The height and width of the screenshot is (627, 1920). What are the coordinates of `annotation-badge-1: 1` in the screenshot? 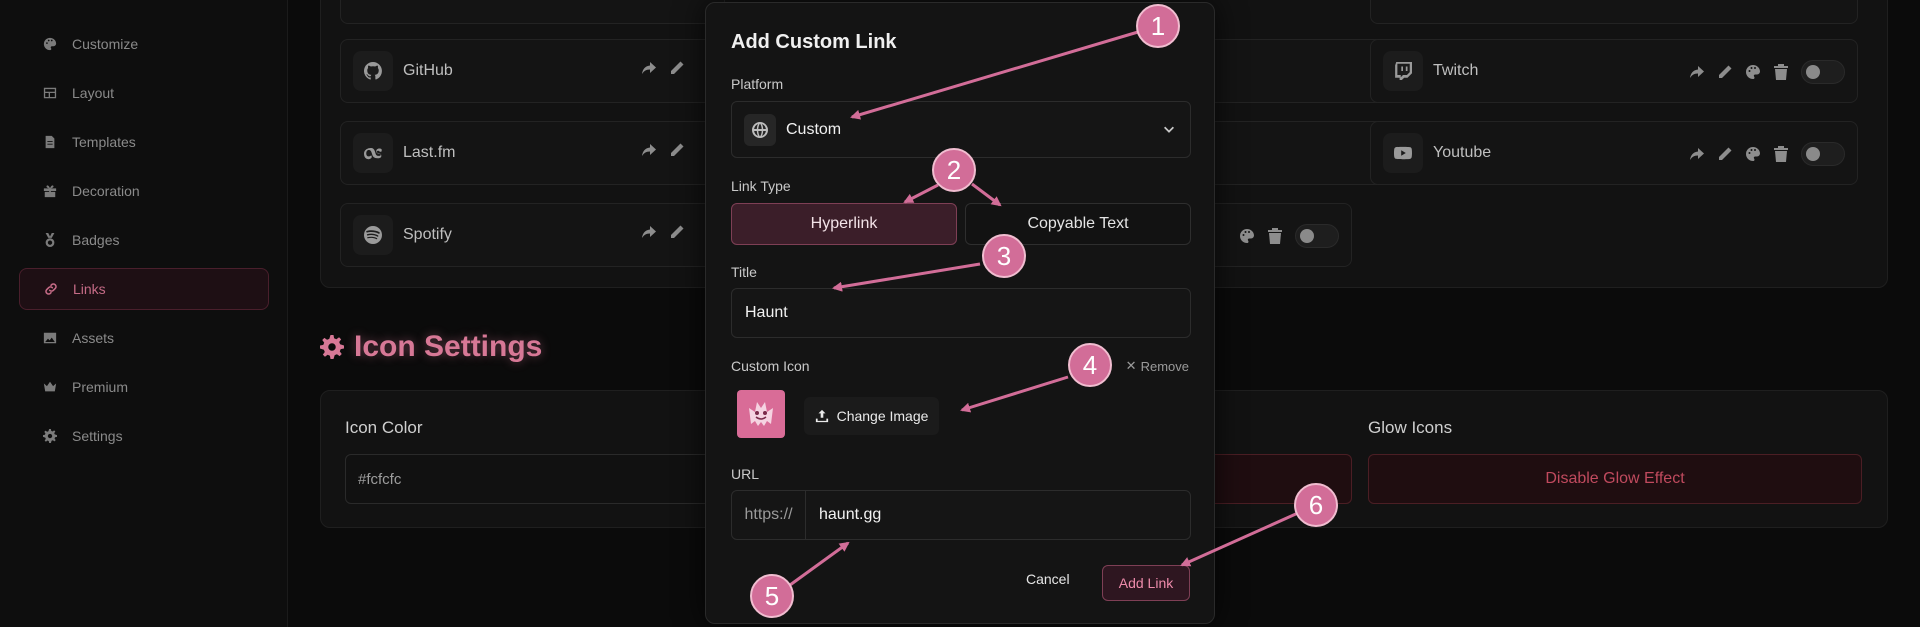 It's located at (1158, 26).